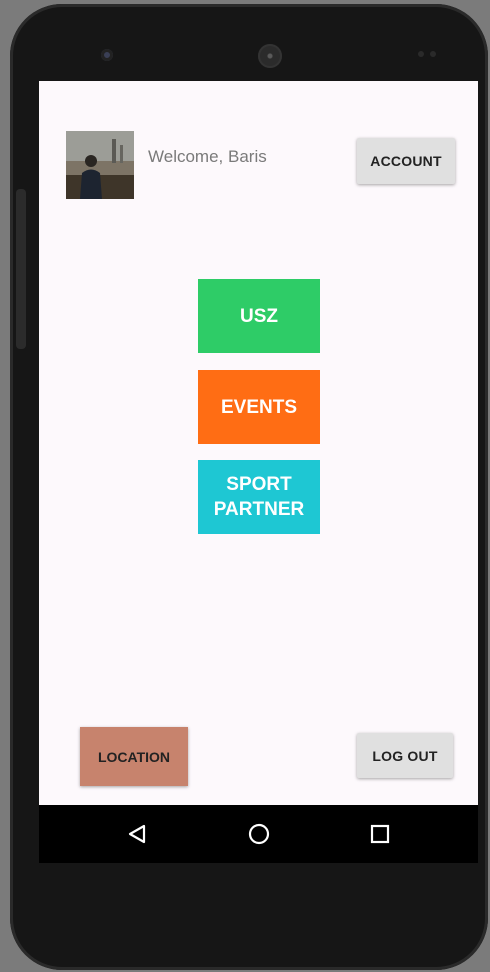 The height and width of the screenshot is (972, 490). I want to click on profile-photo, so click(100, 165).